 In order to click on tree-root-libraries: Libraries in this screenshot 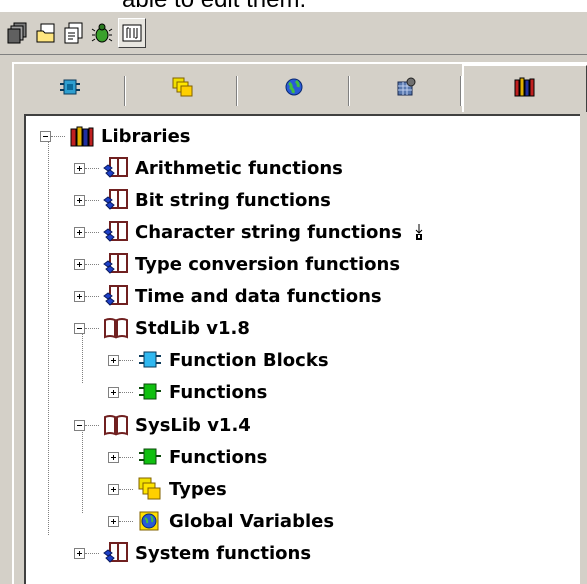, I will do `click(115, 136)`.